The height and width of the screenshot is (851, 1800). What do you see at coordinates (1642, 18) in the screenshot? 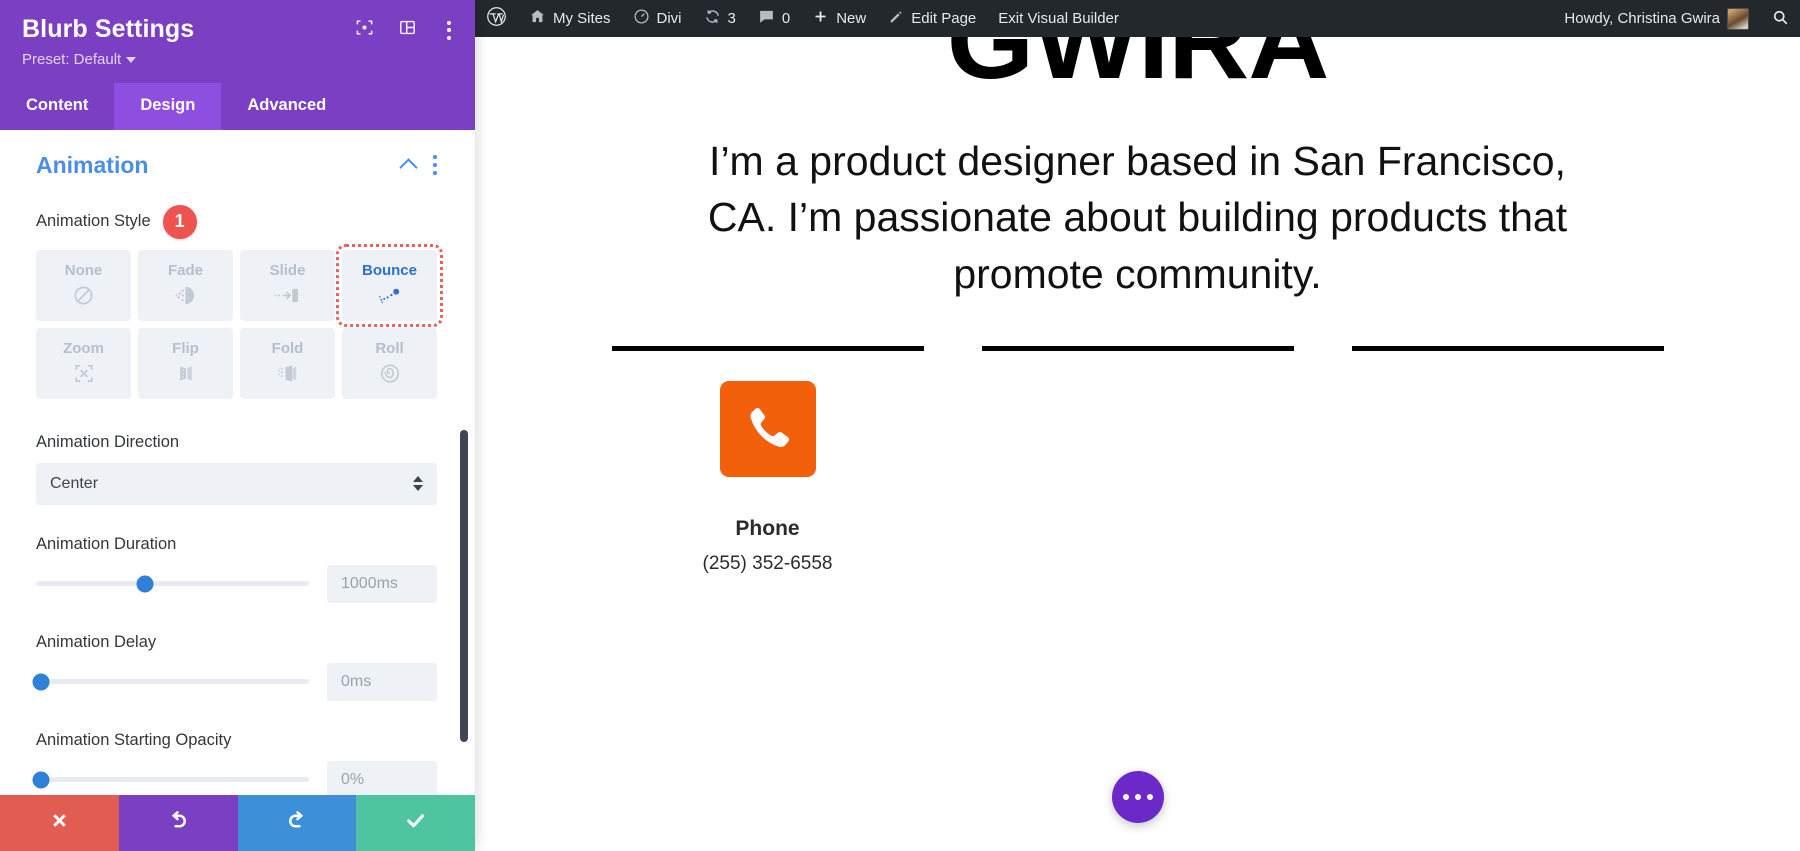
I see `howdy-label: Howdy, Christina Gwira` at bounding box center [1642, 18].